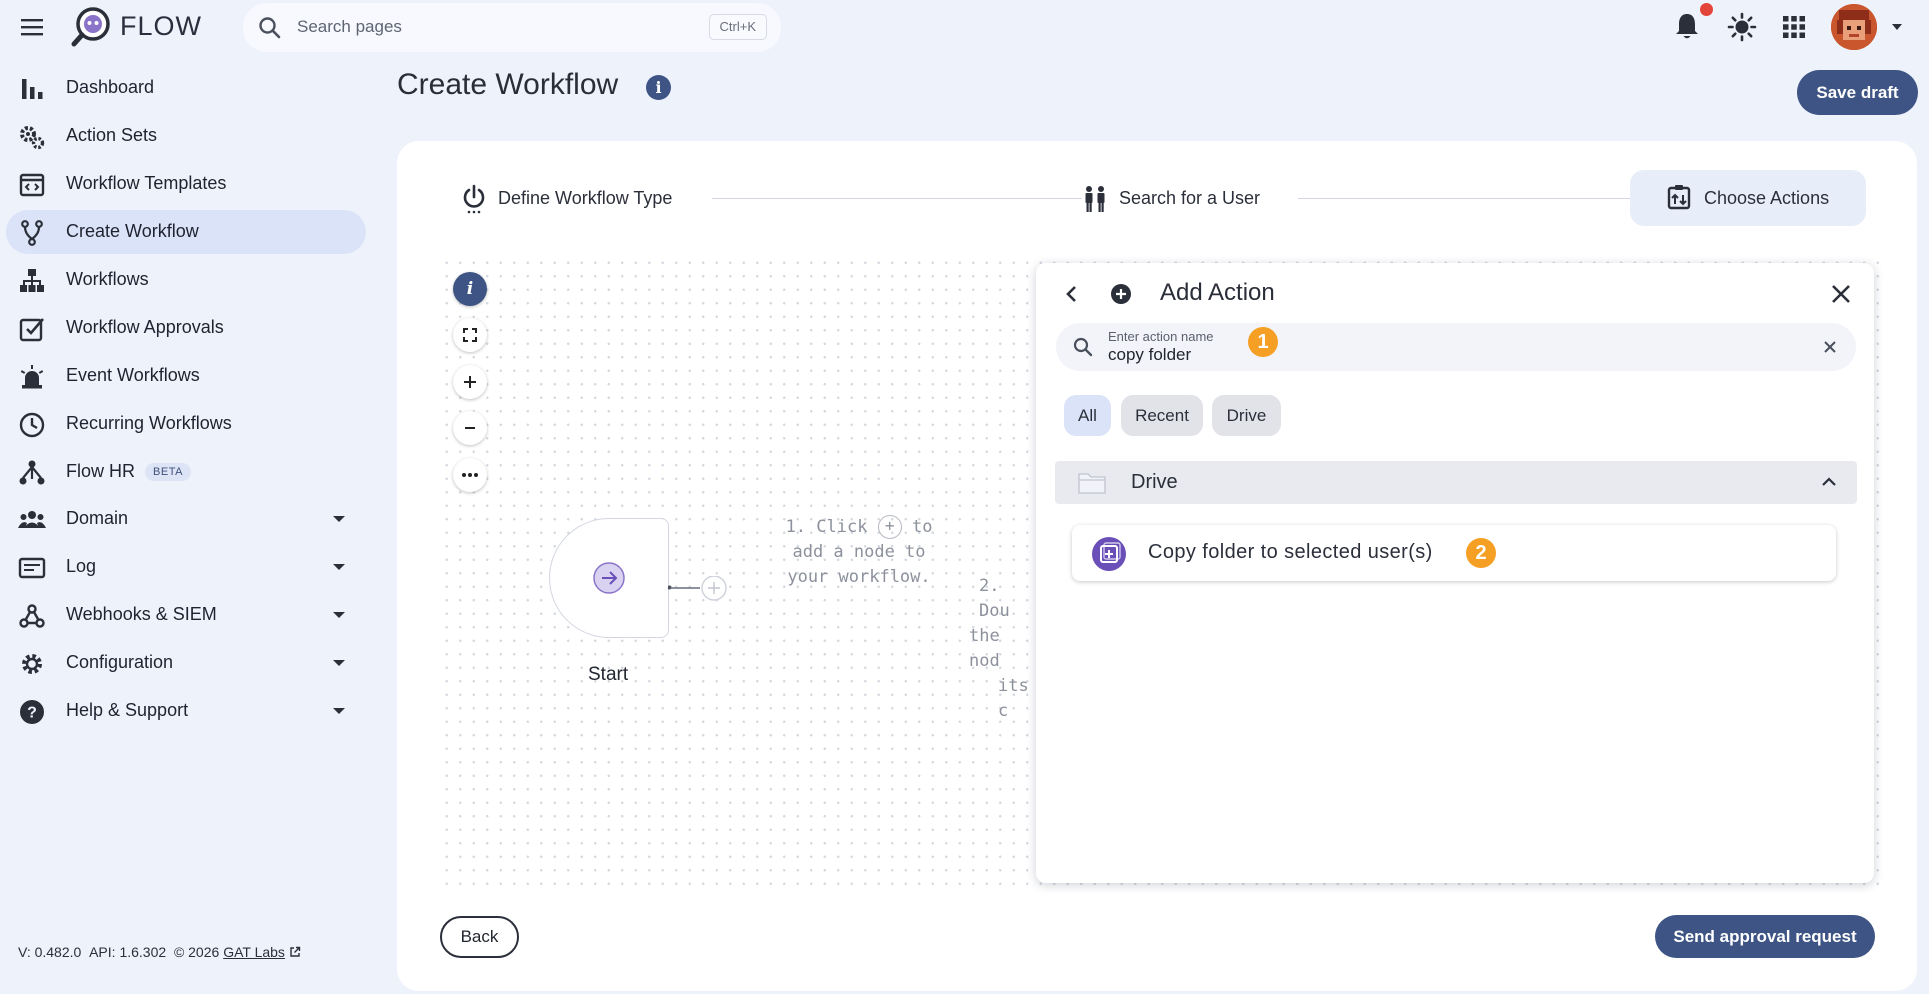 The width and height of the screenshot is (1929, 994). Describe the element at coordinates (146, 183) in the screenshot. I see `sidebar-item-label: Workflow Templates` at that location.